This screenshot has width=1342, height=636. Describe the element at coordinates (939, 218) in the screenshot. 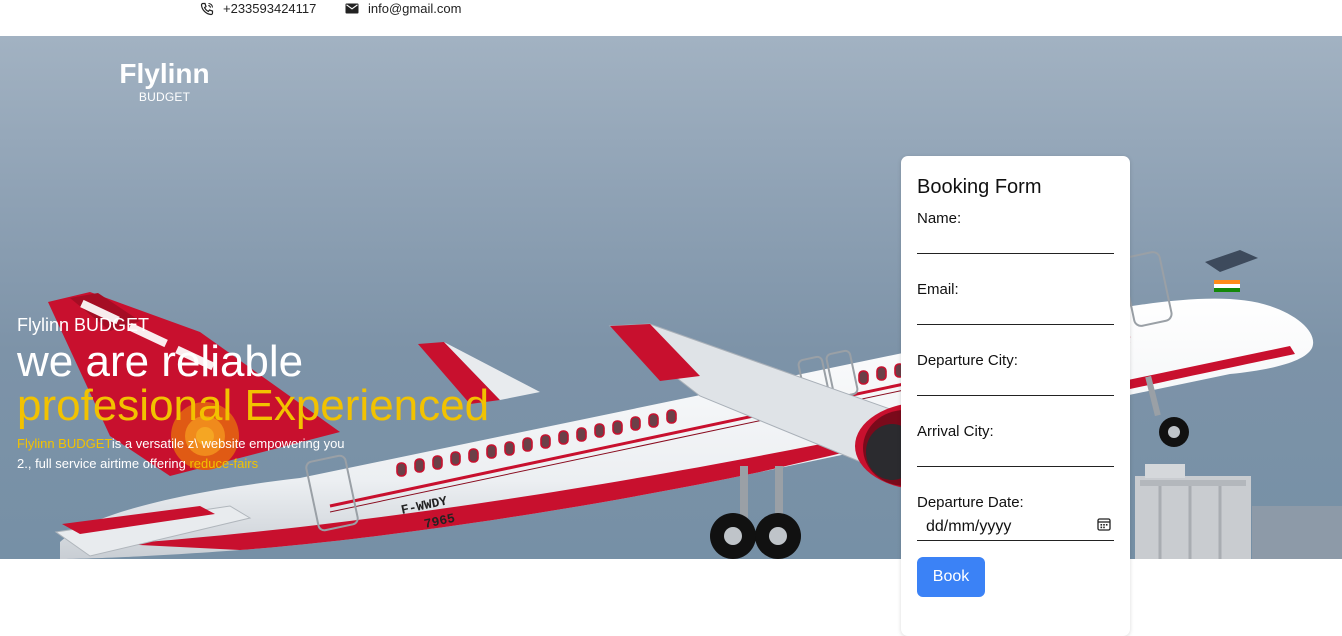

I see `name-label: Name:` at that location.